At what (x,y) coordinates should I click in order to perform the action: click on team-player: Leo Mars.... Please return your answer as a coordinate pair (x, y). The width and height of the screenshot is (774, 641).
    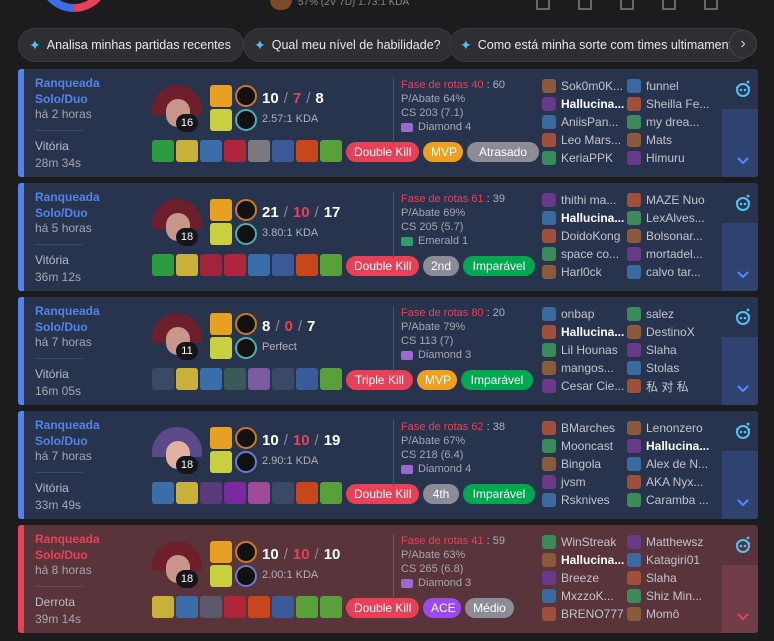
    Looking at the image, I should click on (585, 140).